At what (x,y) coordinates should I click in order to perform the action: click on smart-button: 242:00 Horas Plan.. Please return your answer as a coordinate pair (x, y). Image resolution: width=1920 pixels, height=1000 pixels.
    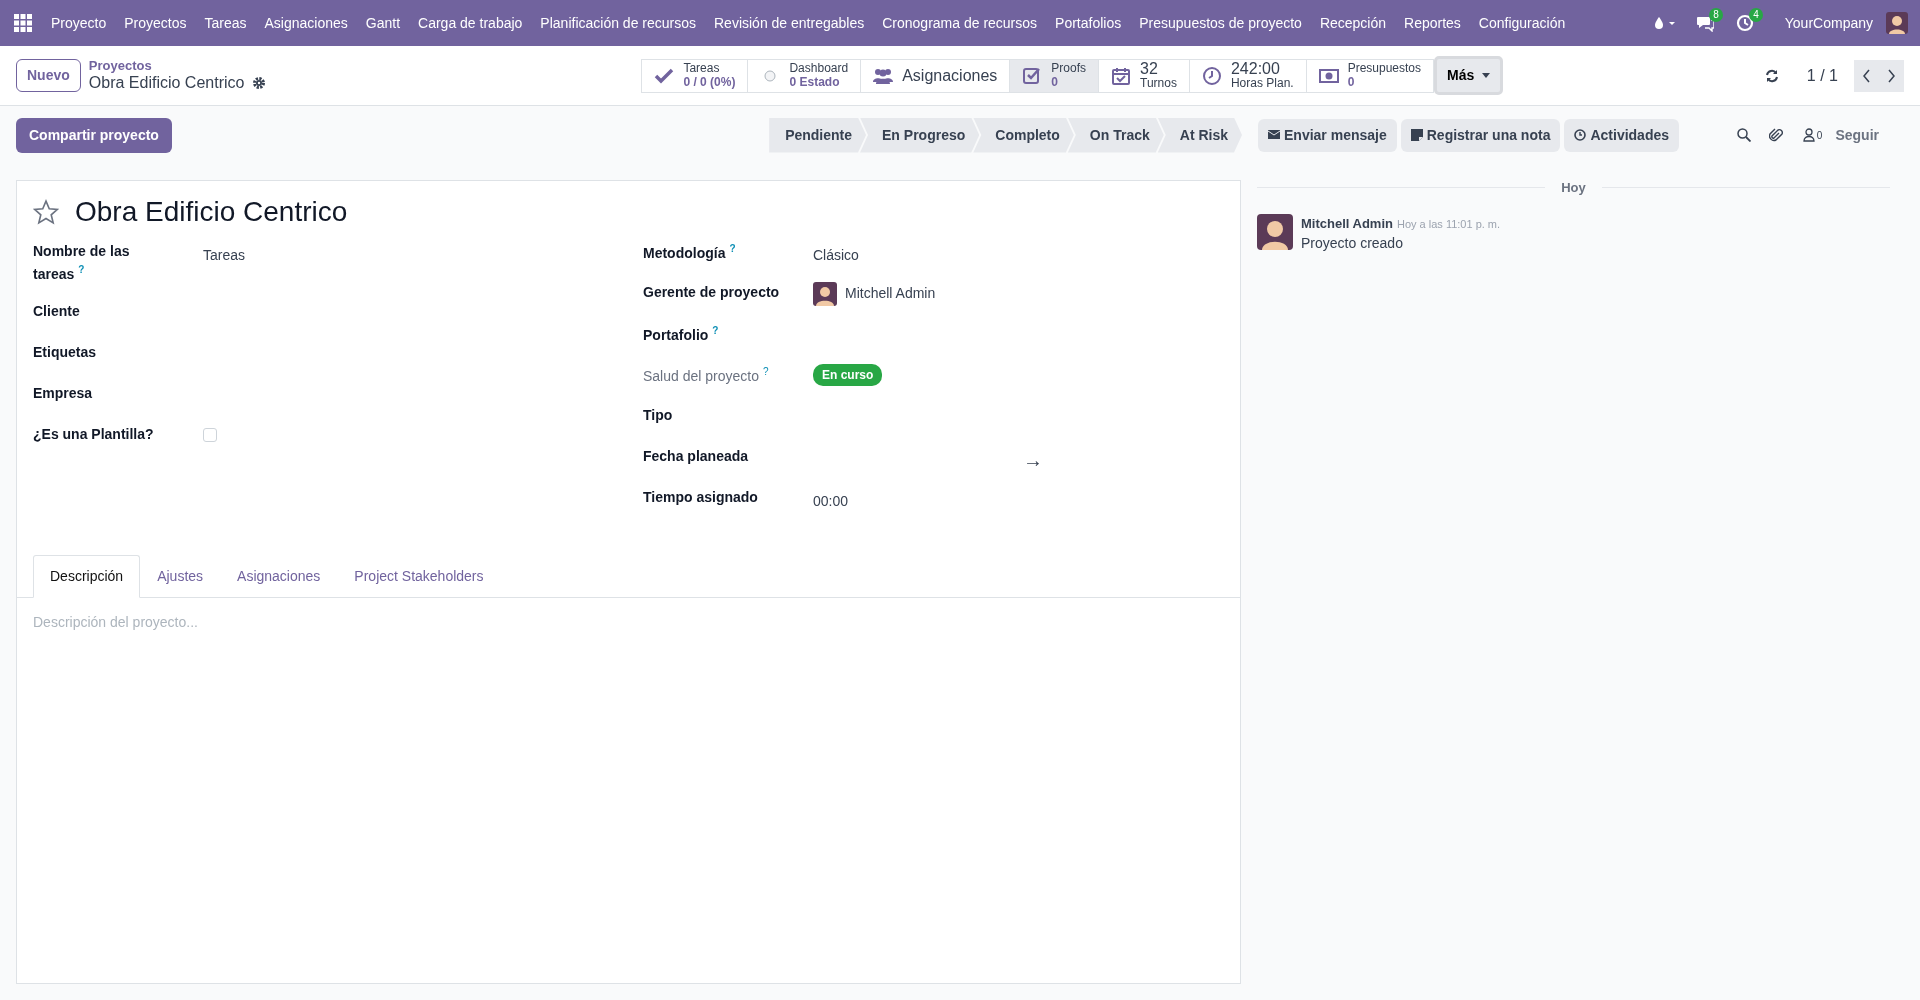
    Looking at the image, I should click on (1247, 75).